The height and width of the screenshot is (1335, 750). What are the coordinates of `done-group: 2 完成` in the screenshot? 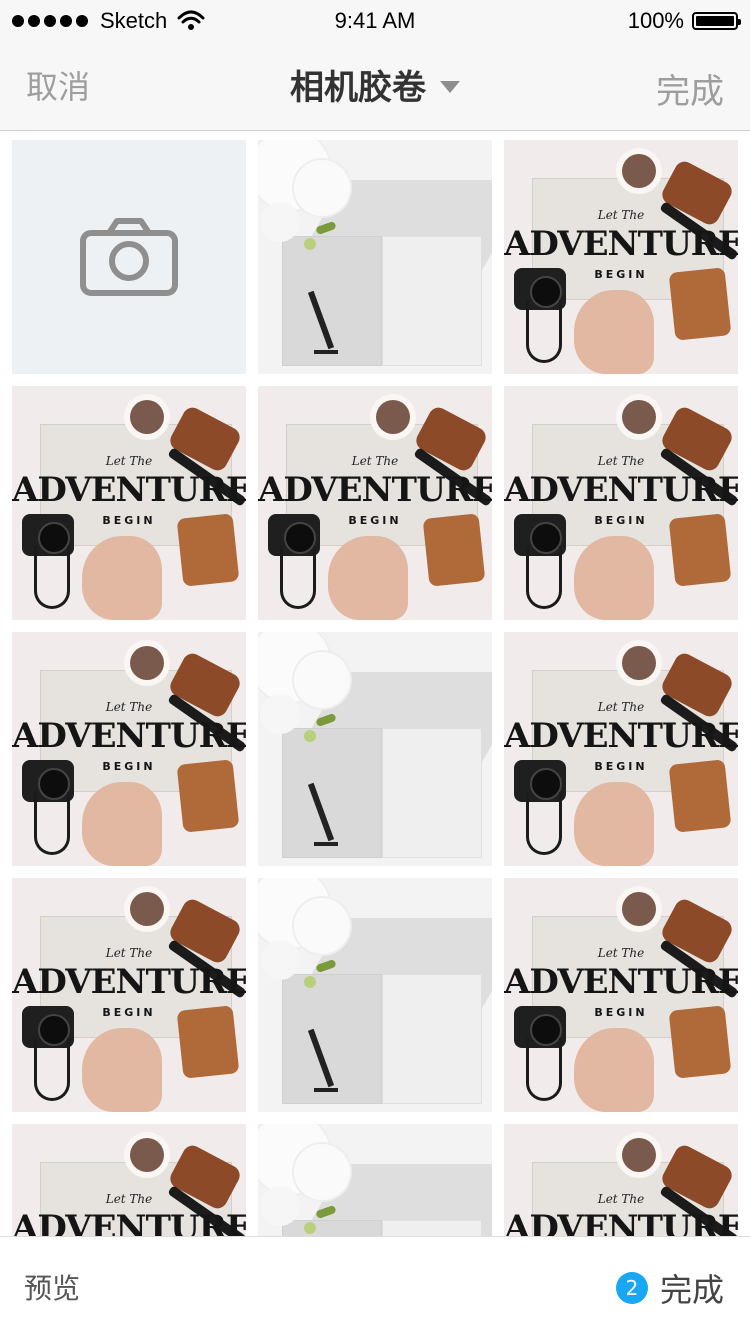 It's located at (669, 1288).